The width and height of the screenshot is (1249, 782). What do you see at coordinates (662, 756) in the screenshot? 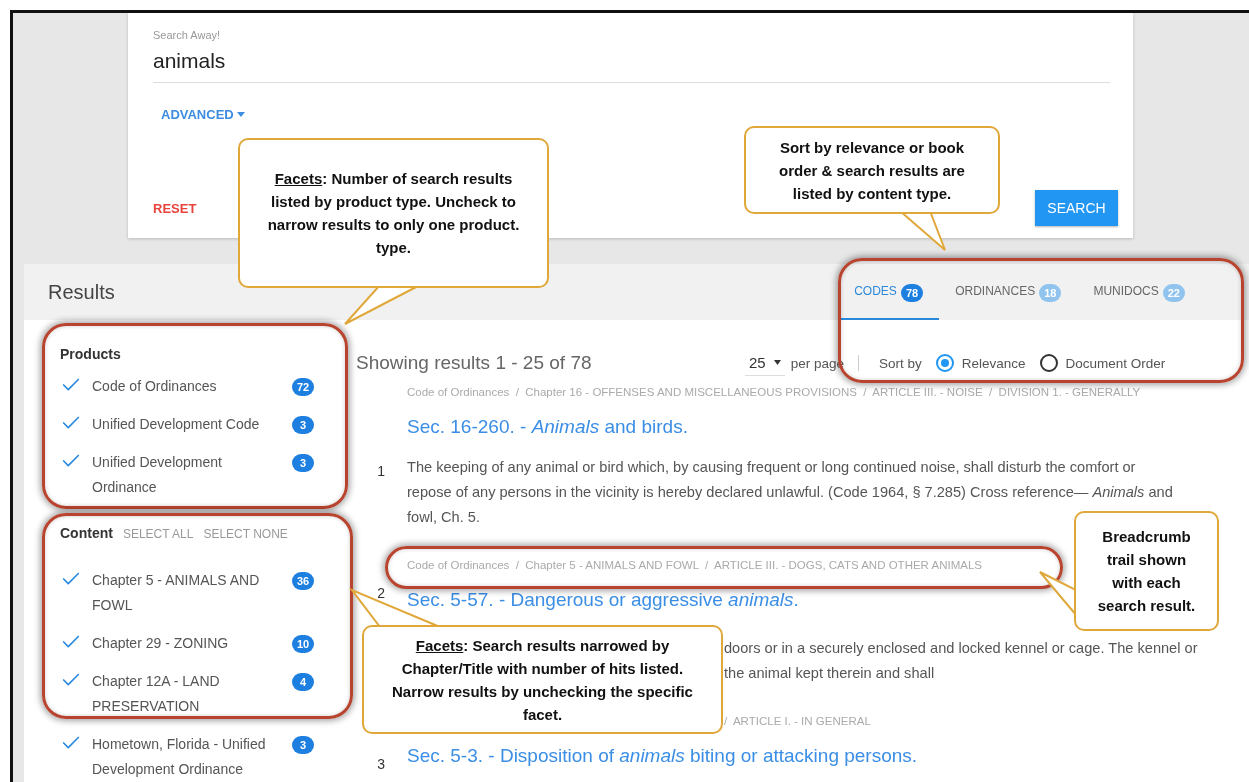
I see `result-title-link: Sec. 5-3. - Disposition of animals biting or attacking persons.` at bounding box center [662, 756].